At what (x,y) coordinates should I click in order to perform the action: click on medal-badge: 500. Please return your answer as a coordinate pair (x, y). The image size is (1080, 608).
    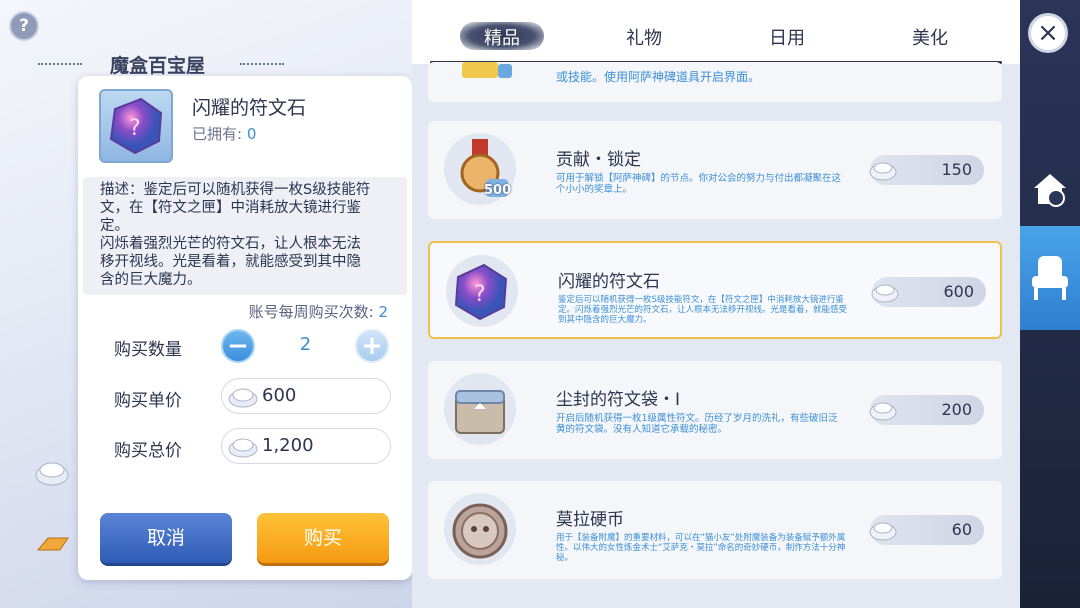
    Looking at the image, I should click on (498, 190).